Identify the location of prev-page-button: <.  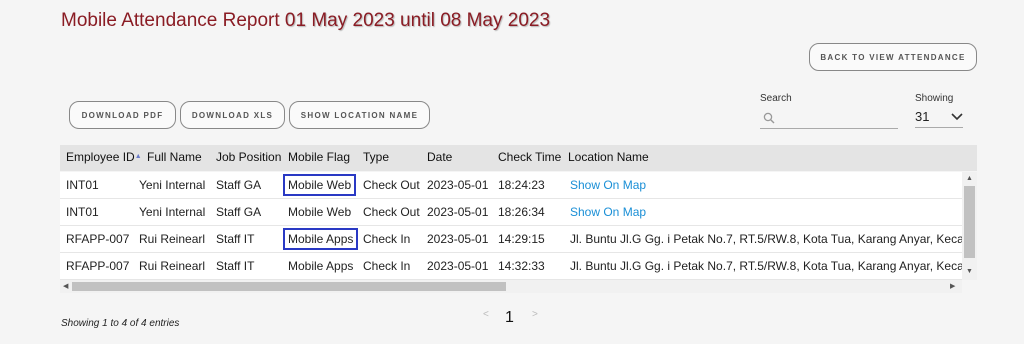
(486, 314).